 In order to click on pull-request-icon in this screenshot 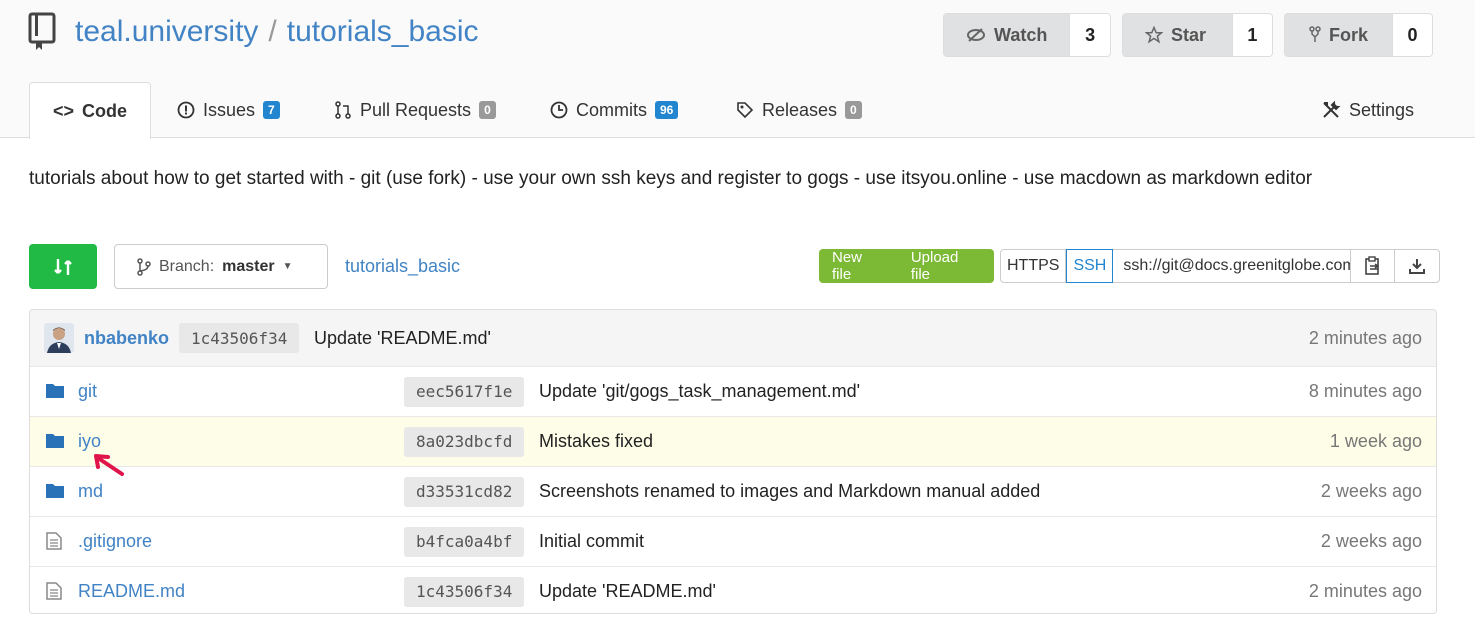, I will do `click(343, 110)`.